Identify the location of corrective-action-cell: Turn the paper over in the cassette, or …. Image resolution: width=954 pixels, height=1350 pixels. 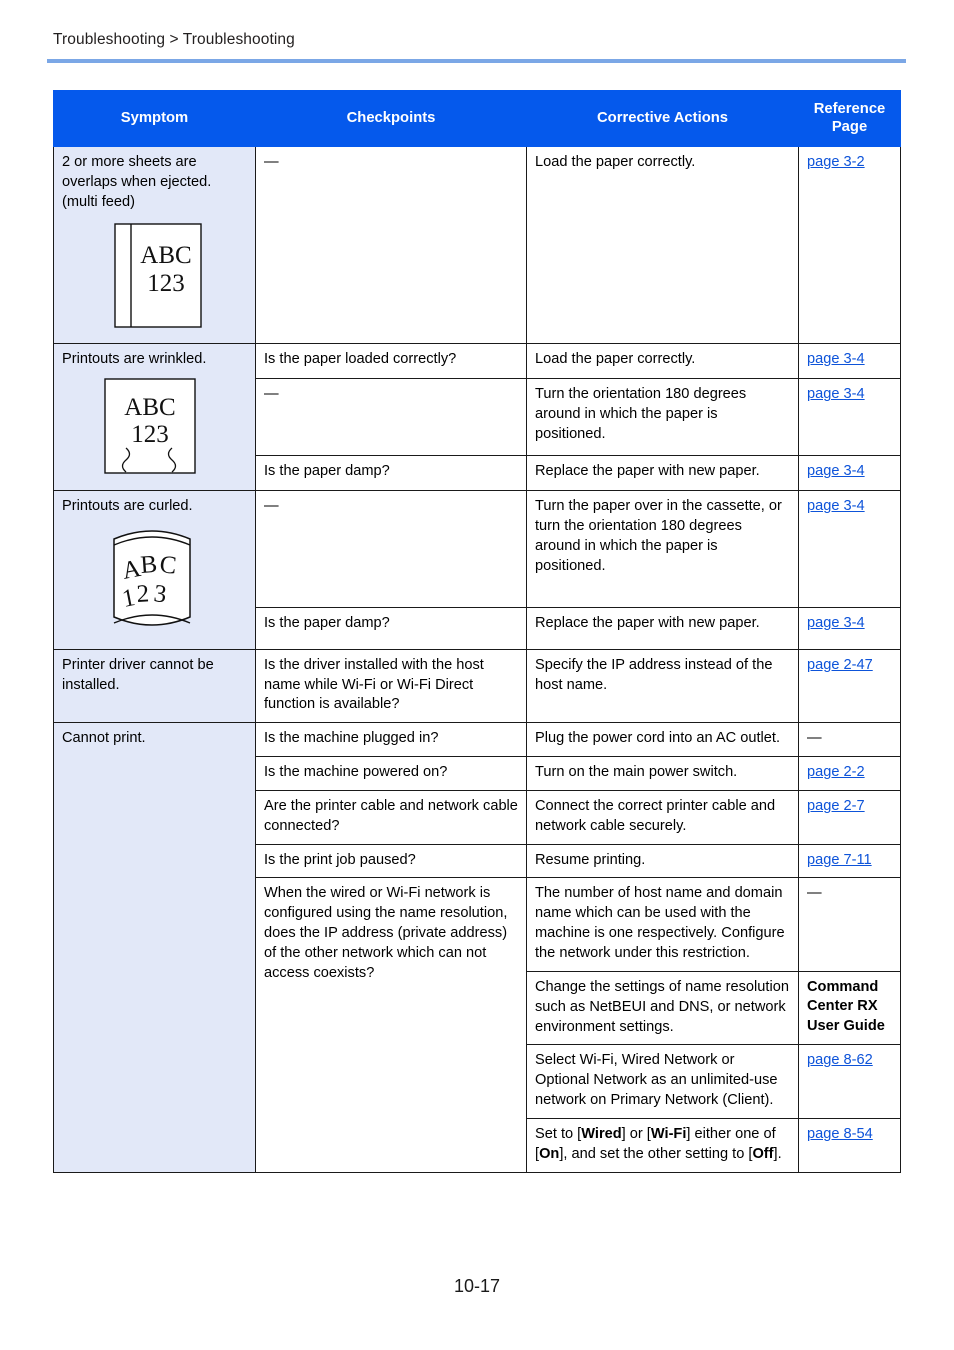
(662, 549).